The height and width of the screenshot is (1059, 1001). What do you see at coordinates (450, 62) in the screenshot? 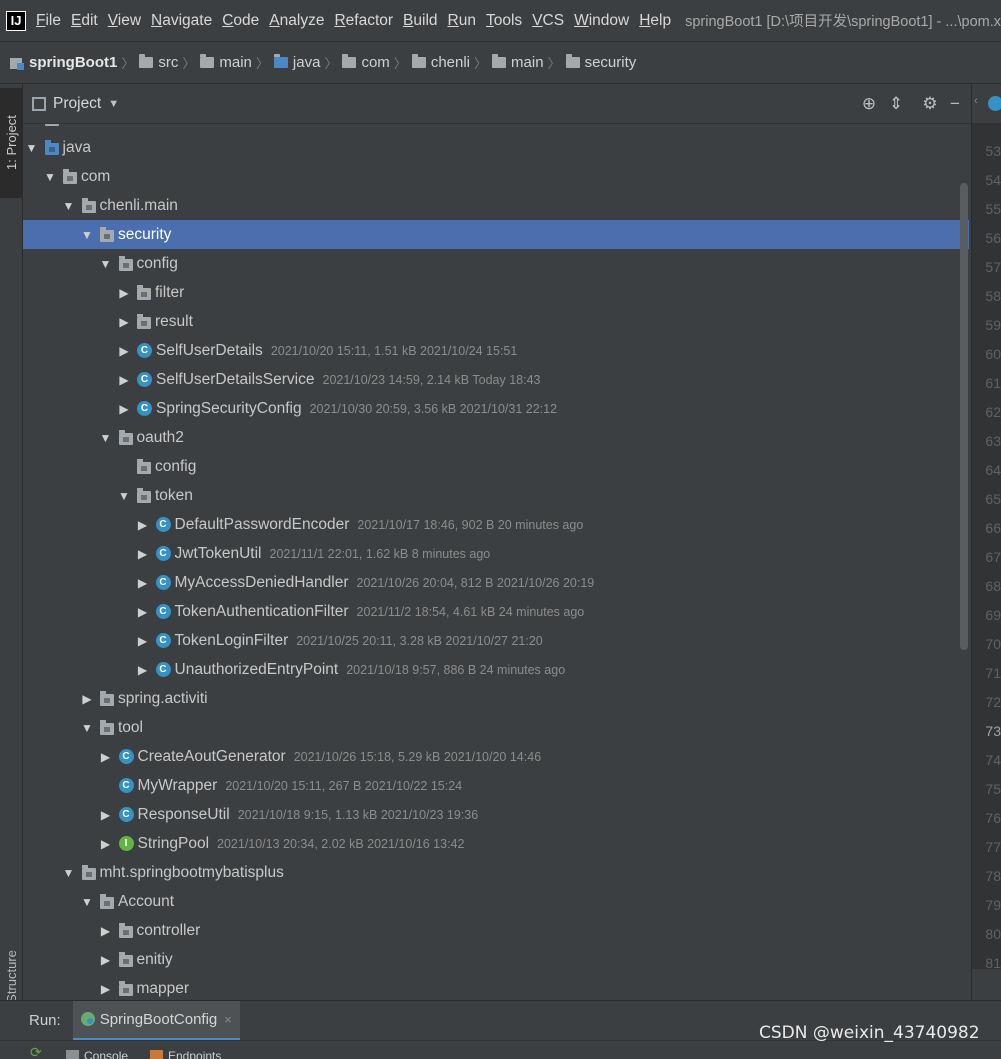
I see `breadcrumb-label: chenli` at bounding box center [450, 62].